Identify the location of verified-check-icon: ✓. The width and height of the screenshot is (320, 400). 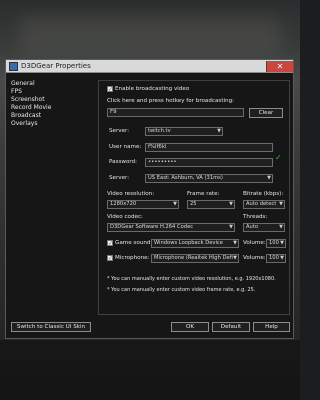
(278, 157).